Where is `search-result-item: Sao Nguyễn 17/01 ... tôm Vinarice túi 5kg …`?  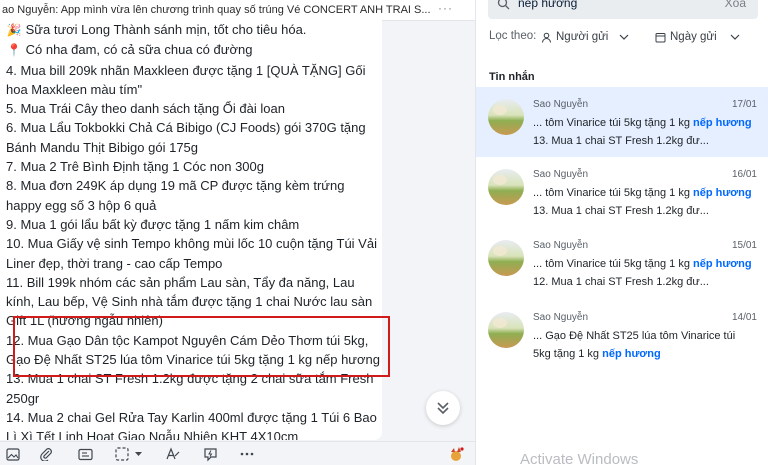 search-result-item: Sao Nguyễn 17/01 ... tôm Vinarice túi 5kg … is located at coordinates (622, 122).